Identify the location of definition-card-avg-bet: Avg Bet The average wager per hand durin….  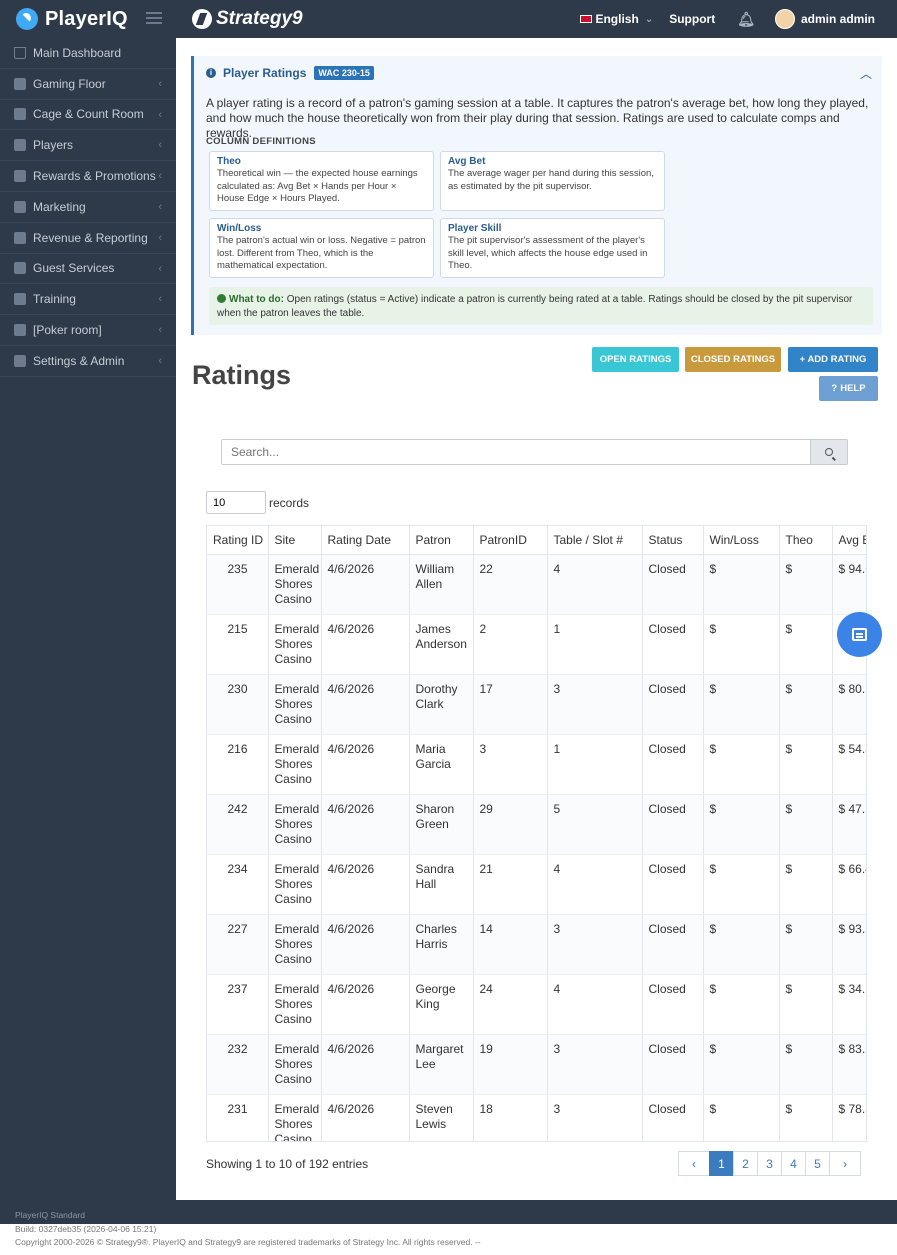
(552, 181).